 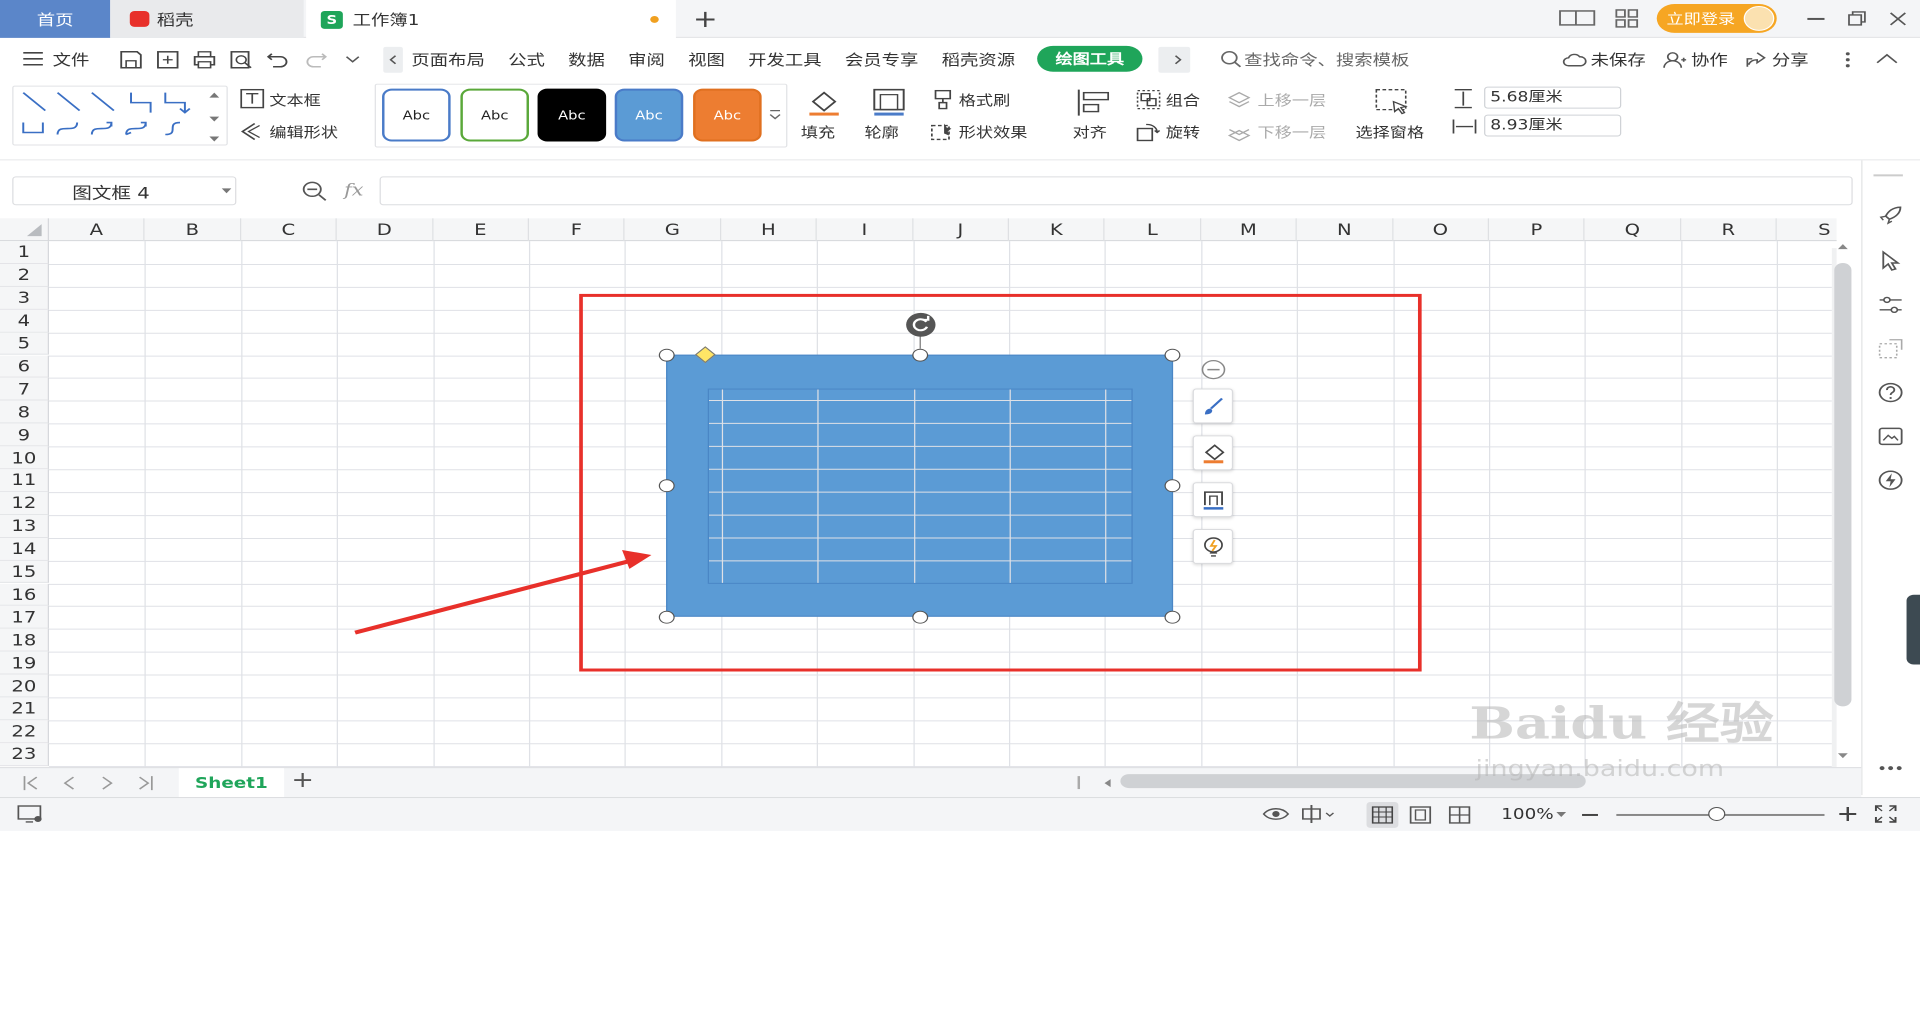 I want to click on column-header-n: N, so click(x=1345, y=230).